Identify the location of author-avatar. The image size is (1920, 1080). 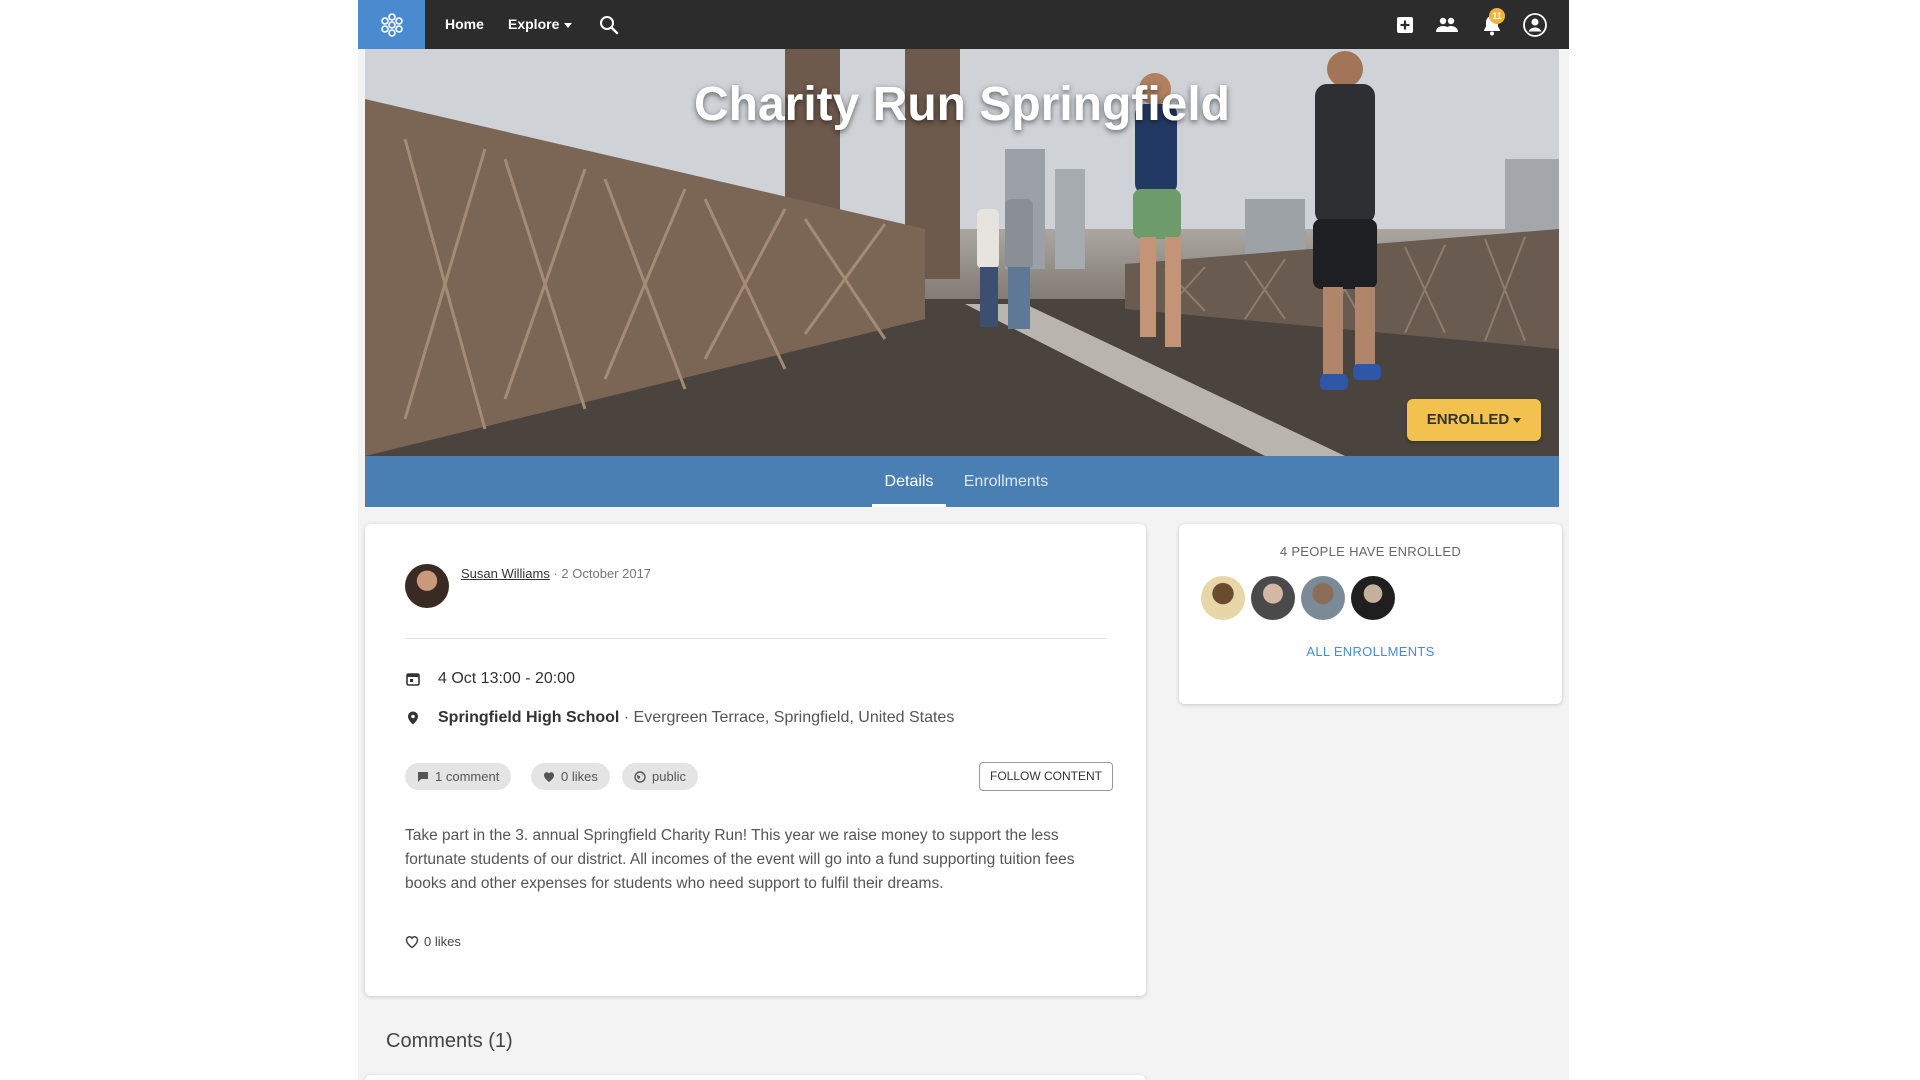
(427, 586).